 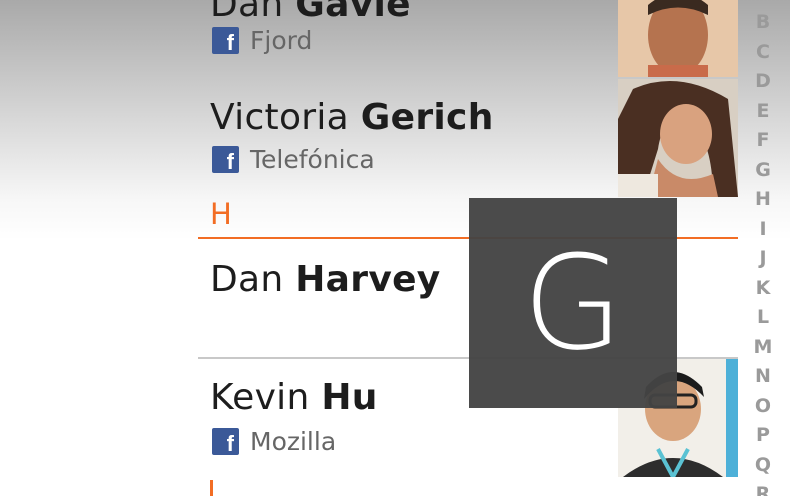 I want to click on contact-last-name: Gavie, so click(x=353, y=12).